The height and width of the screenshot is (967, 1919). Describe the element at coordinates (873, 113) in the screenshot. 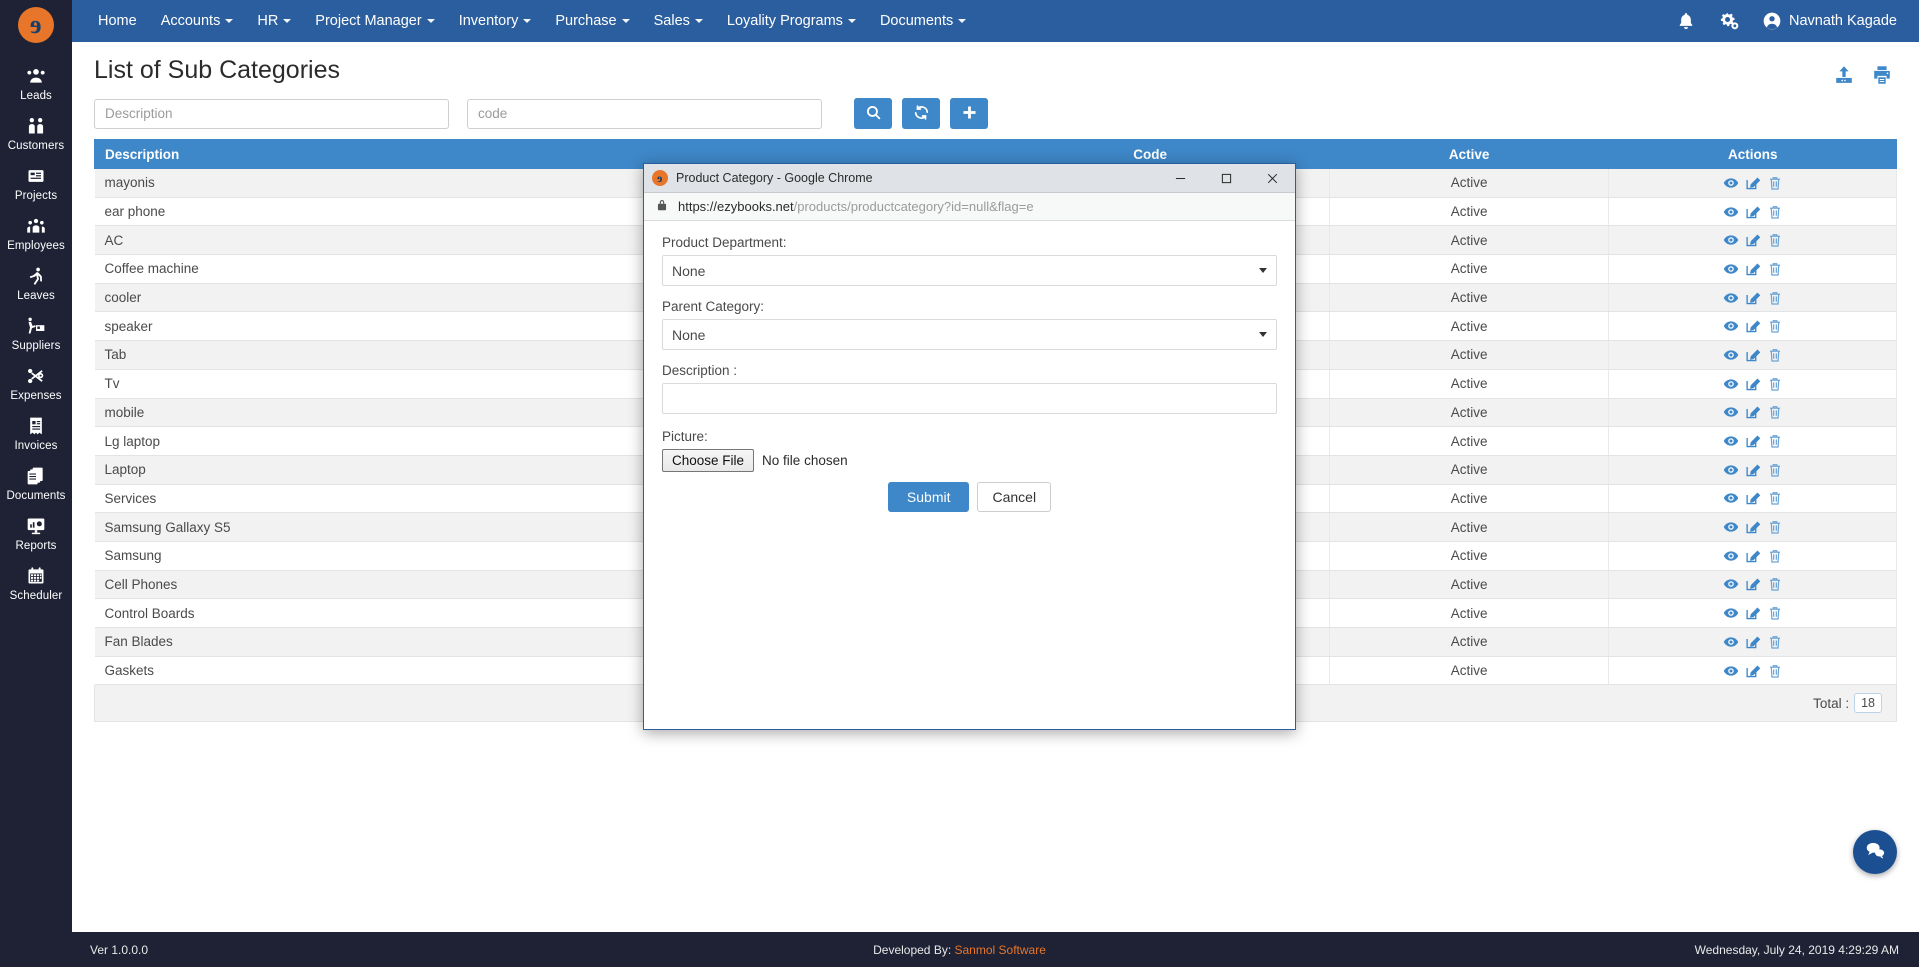

I see `search-button` at that location.